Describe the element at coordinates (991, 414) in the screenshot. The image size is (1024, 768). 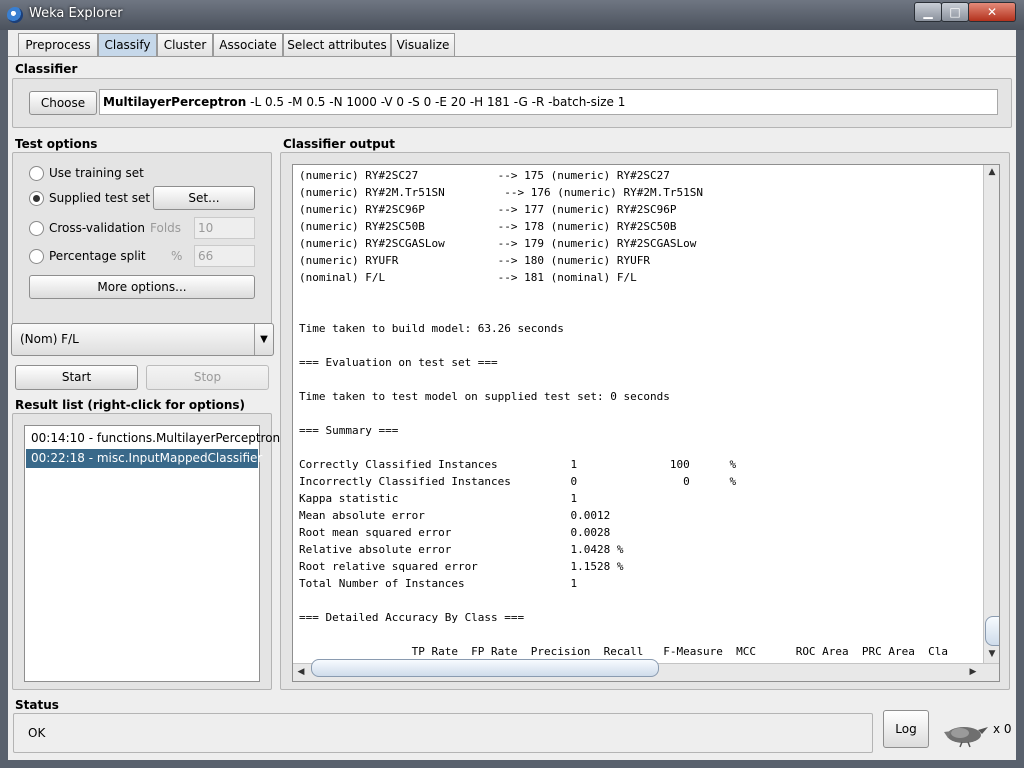
I see `vertical-scrollbar: ▲ ▼` at that location.